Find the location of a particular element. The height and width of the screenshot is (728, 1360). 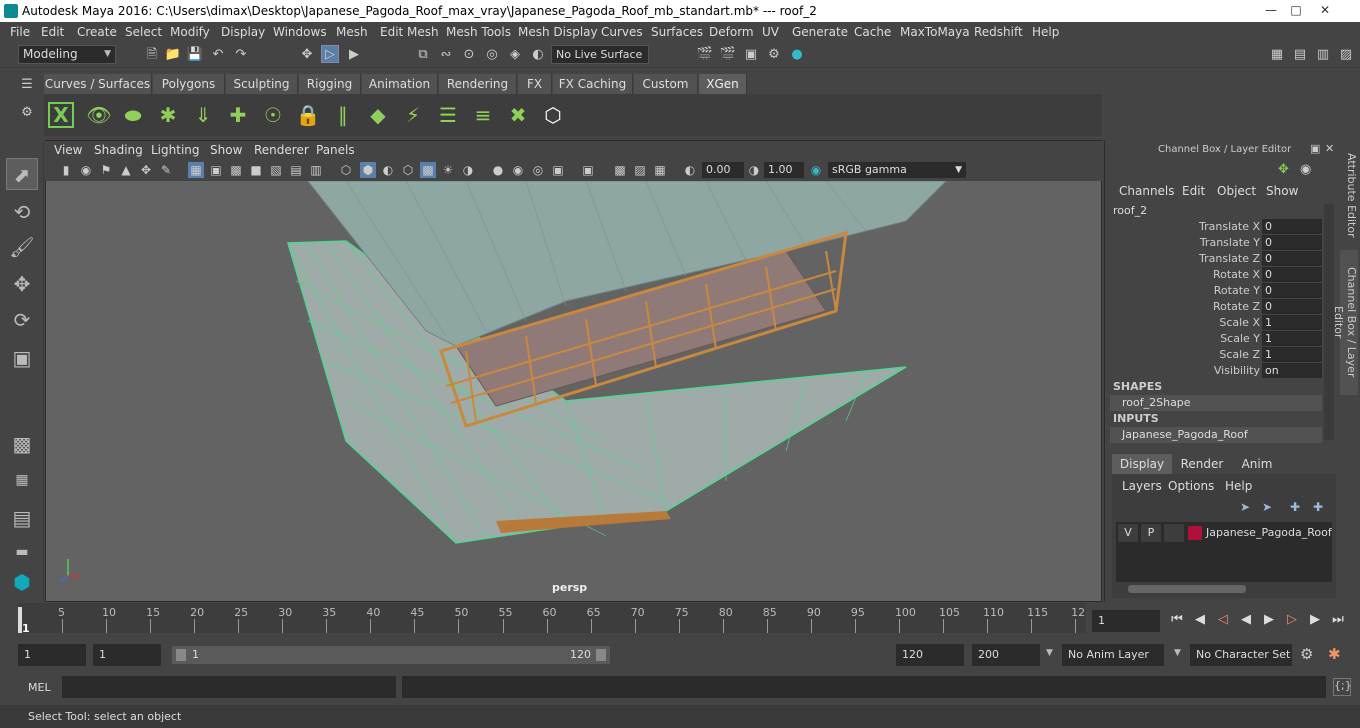

select-component-icon: ▶ is located at coordinates (354, 55).